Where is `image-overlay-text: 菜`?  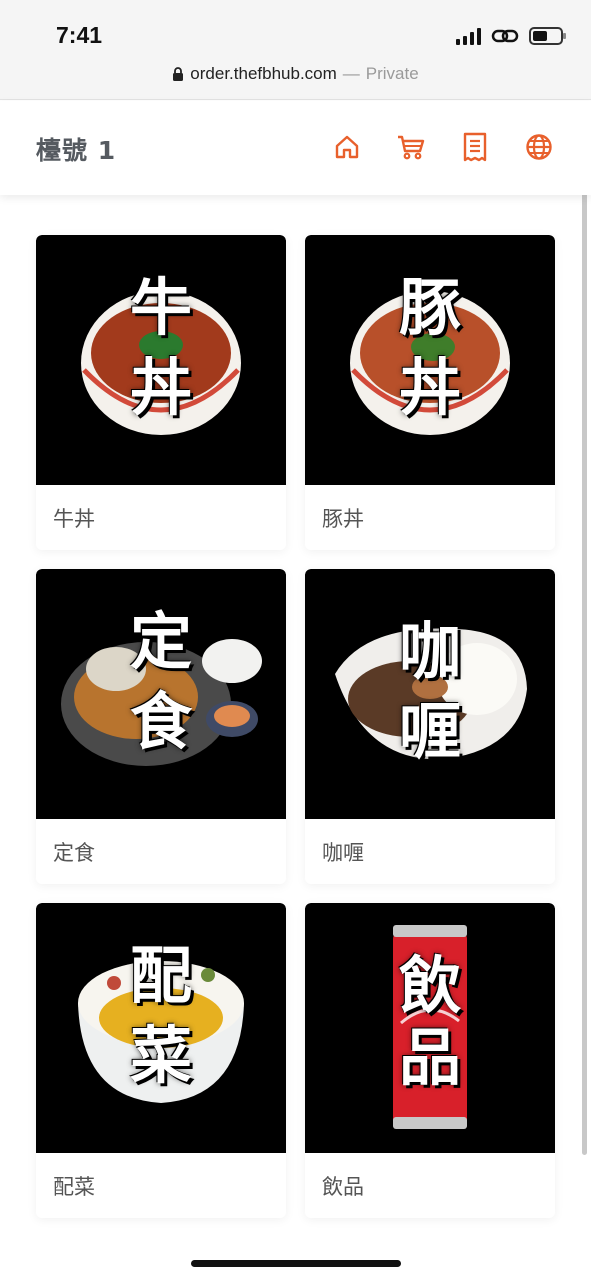 image-overlay-text: 菜 is located at coordinates (160, 1055).